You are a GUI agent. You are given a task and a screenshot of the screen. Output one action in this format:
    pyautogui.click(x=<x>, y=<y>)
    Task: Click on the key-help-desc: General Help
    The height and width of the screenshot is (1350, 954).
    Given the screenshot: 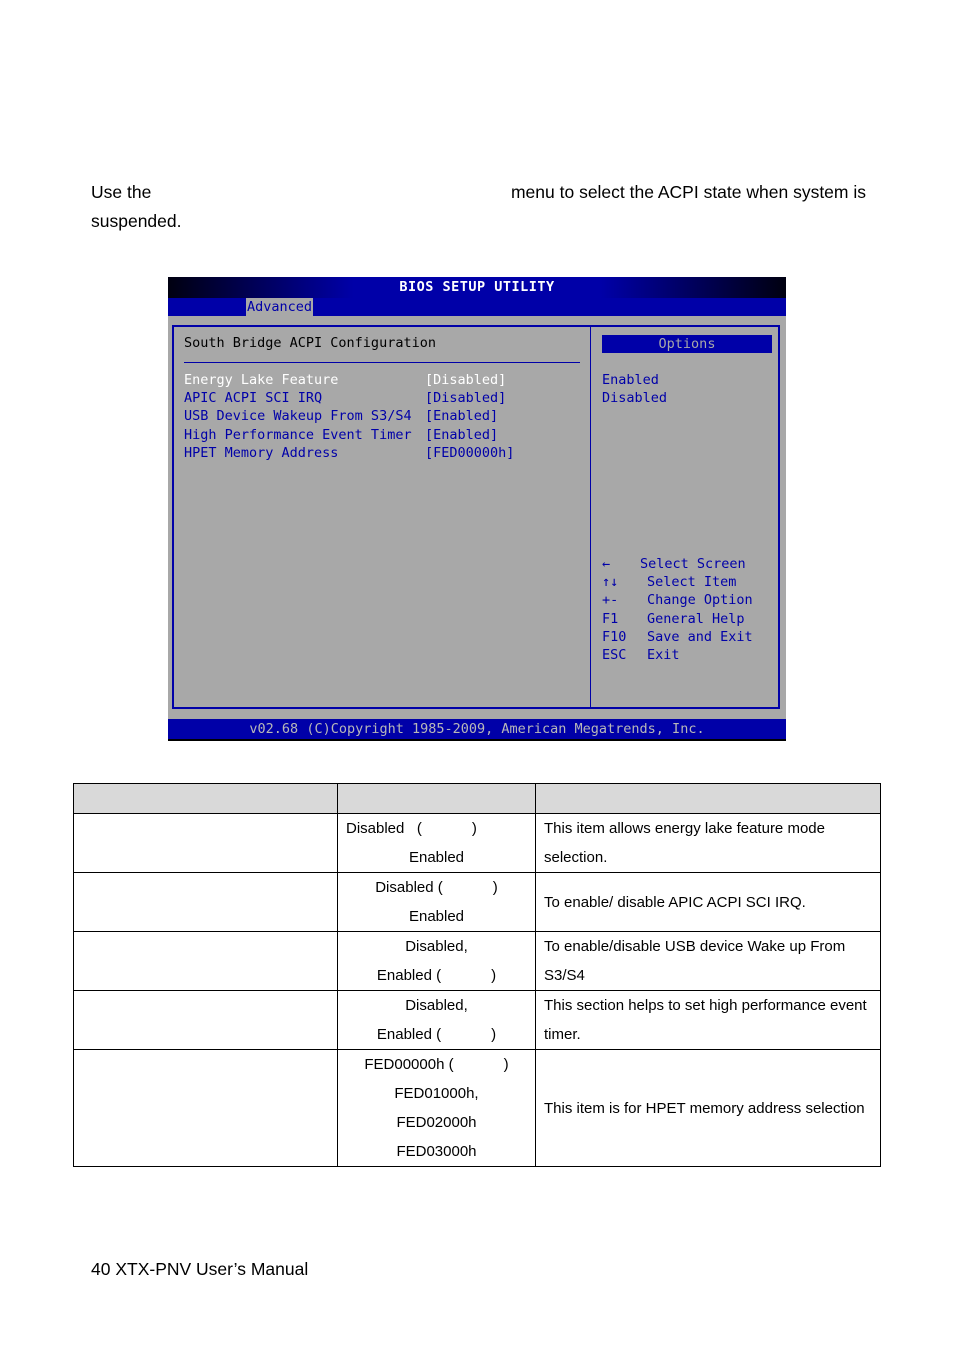 What is the action you would take?
    pyautogui.click(x=696, y=619)
    